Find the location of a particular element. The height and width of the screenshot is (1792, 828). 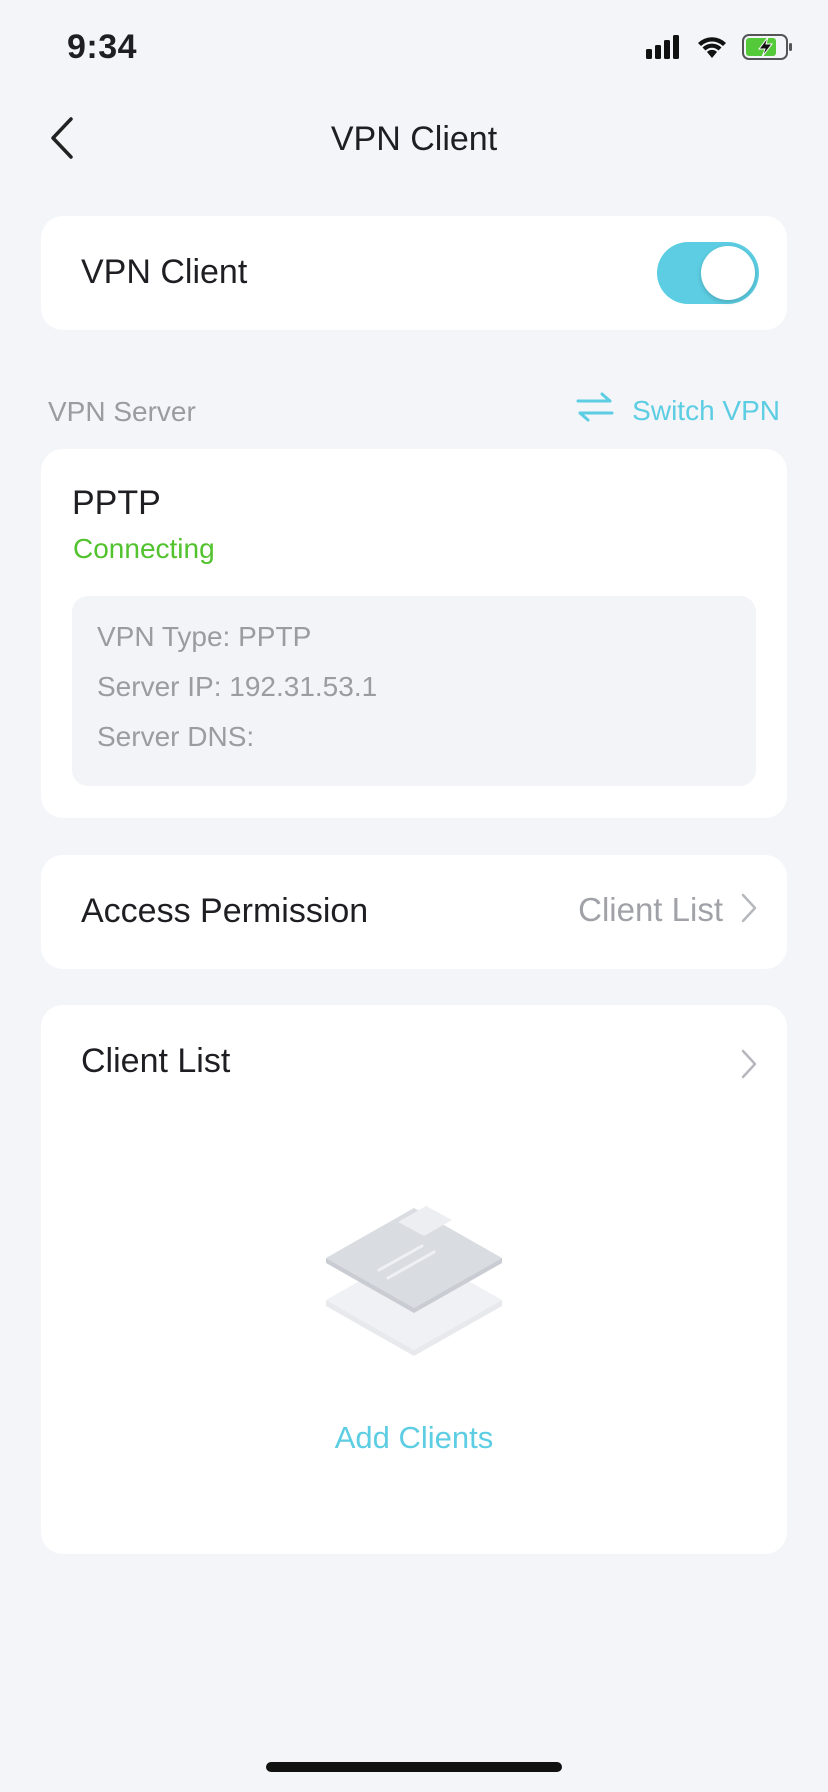

empty-clients-illustration is located at coordinates (414, 1287).